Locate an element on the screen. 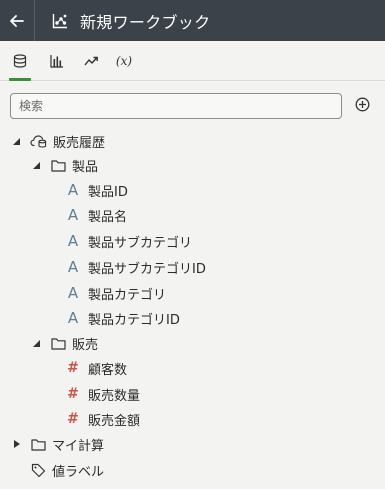  tree-item-value-labels: 値ラベル is located at coordinates (67, 470).